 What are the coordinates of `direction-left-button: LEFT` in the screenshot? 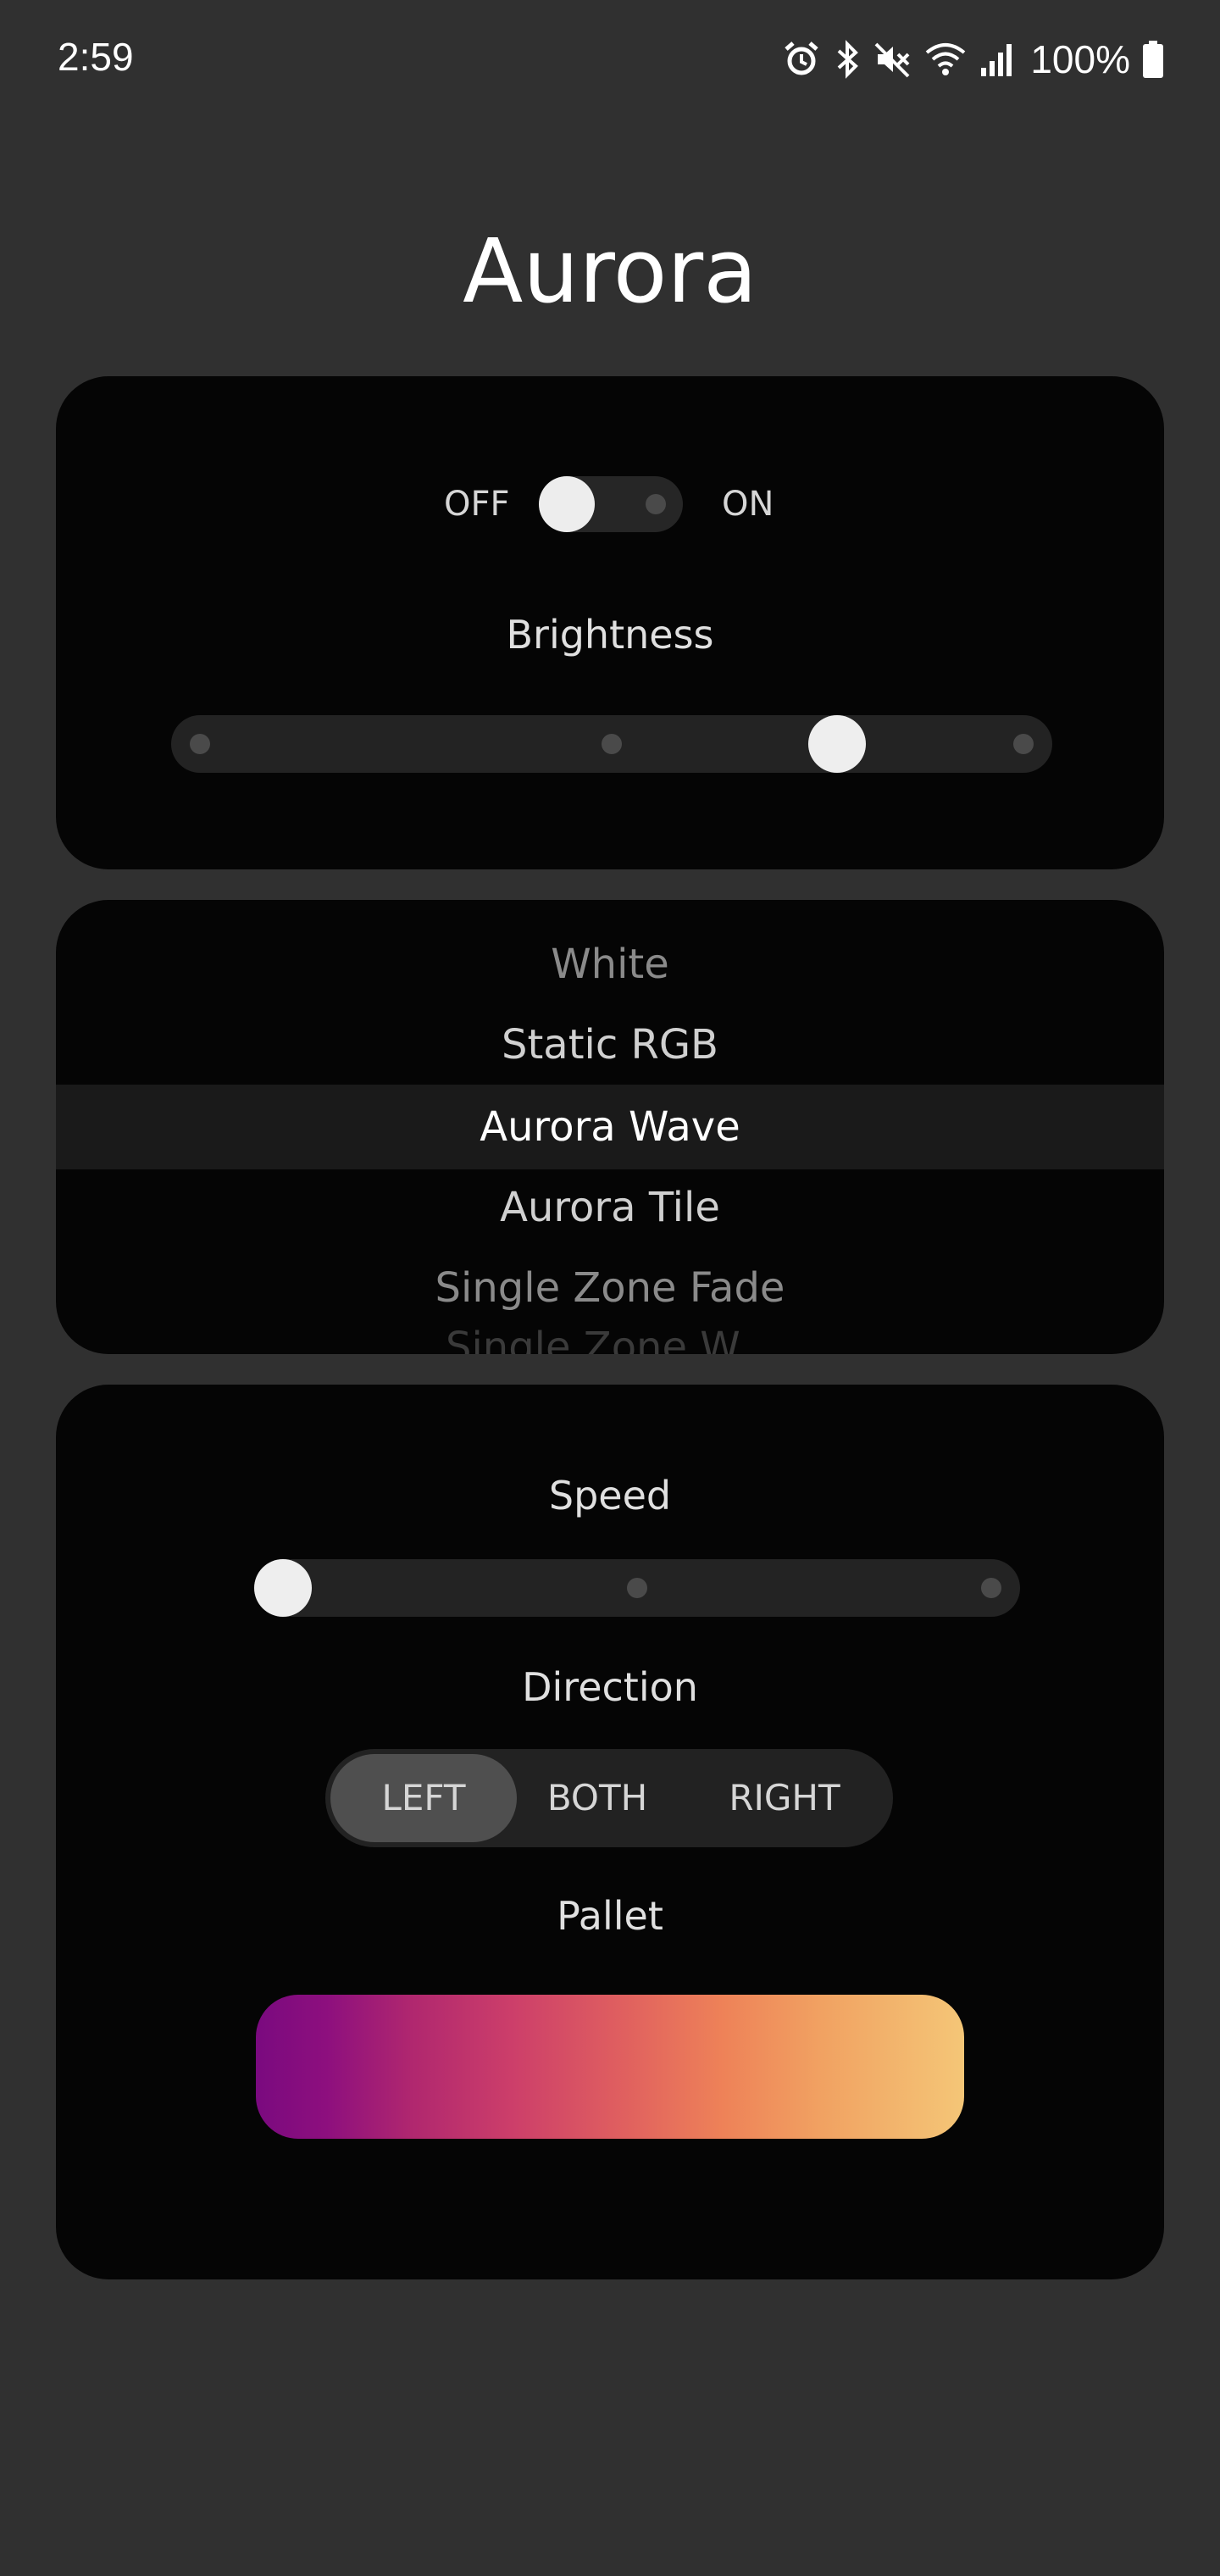 It's located at (423, 1798).